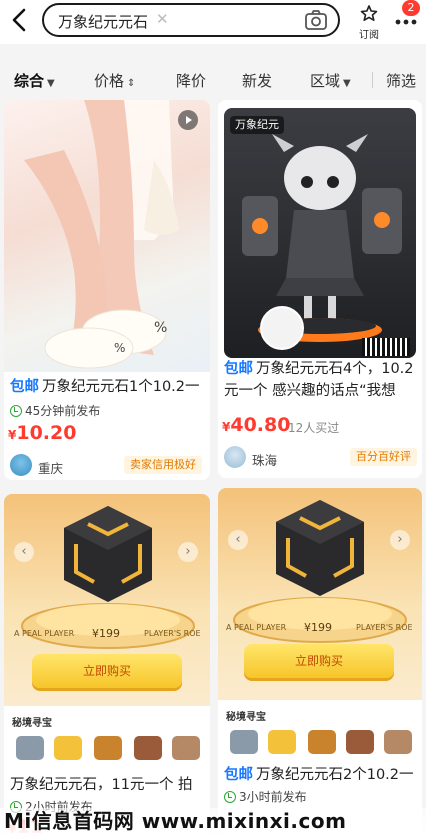 This screenshot has width=426, height=834. I want to click on sort-price: 价格 ⇕, so click(114, 80).